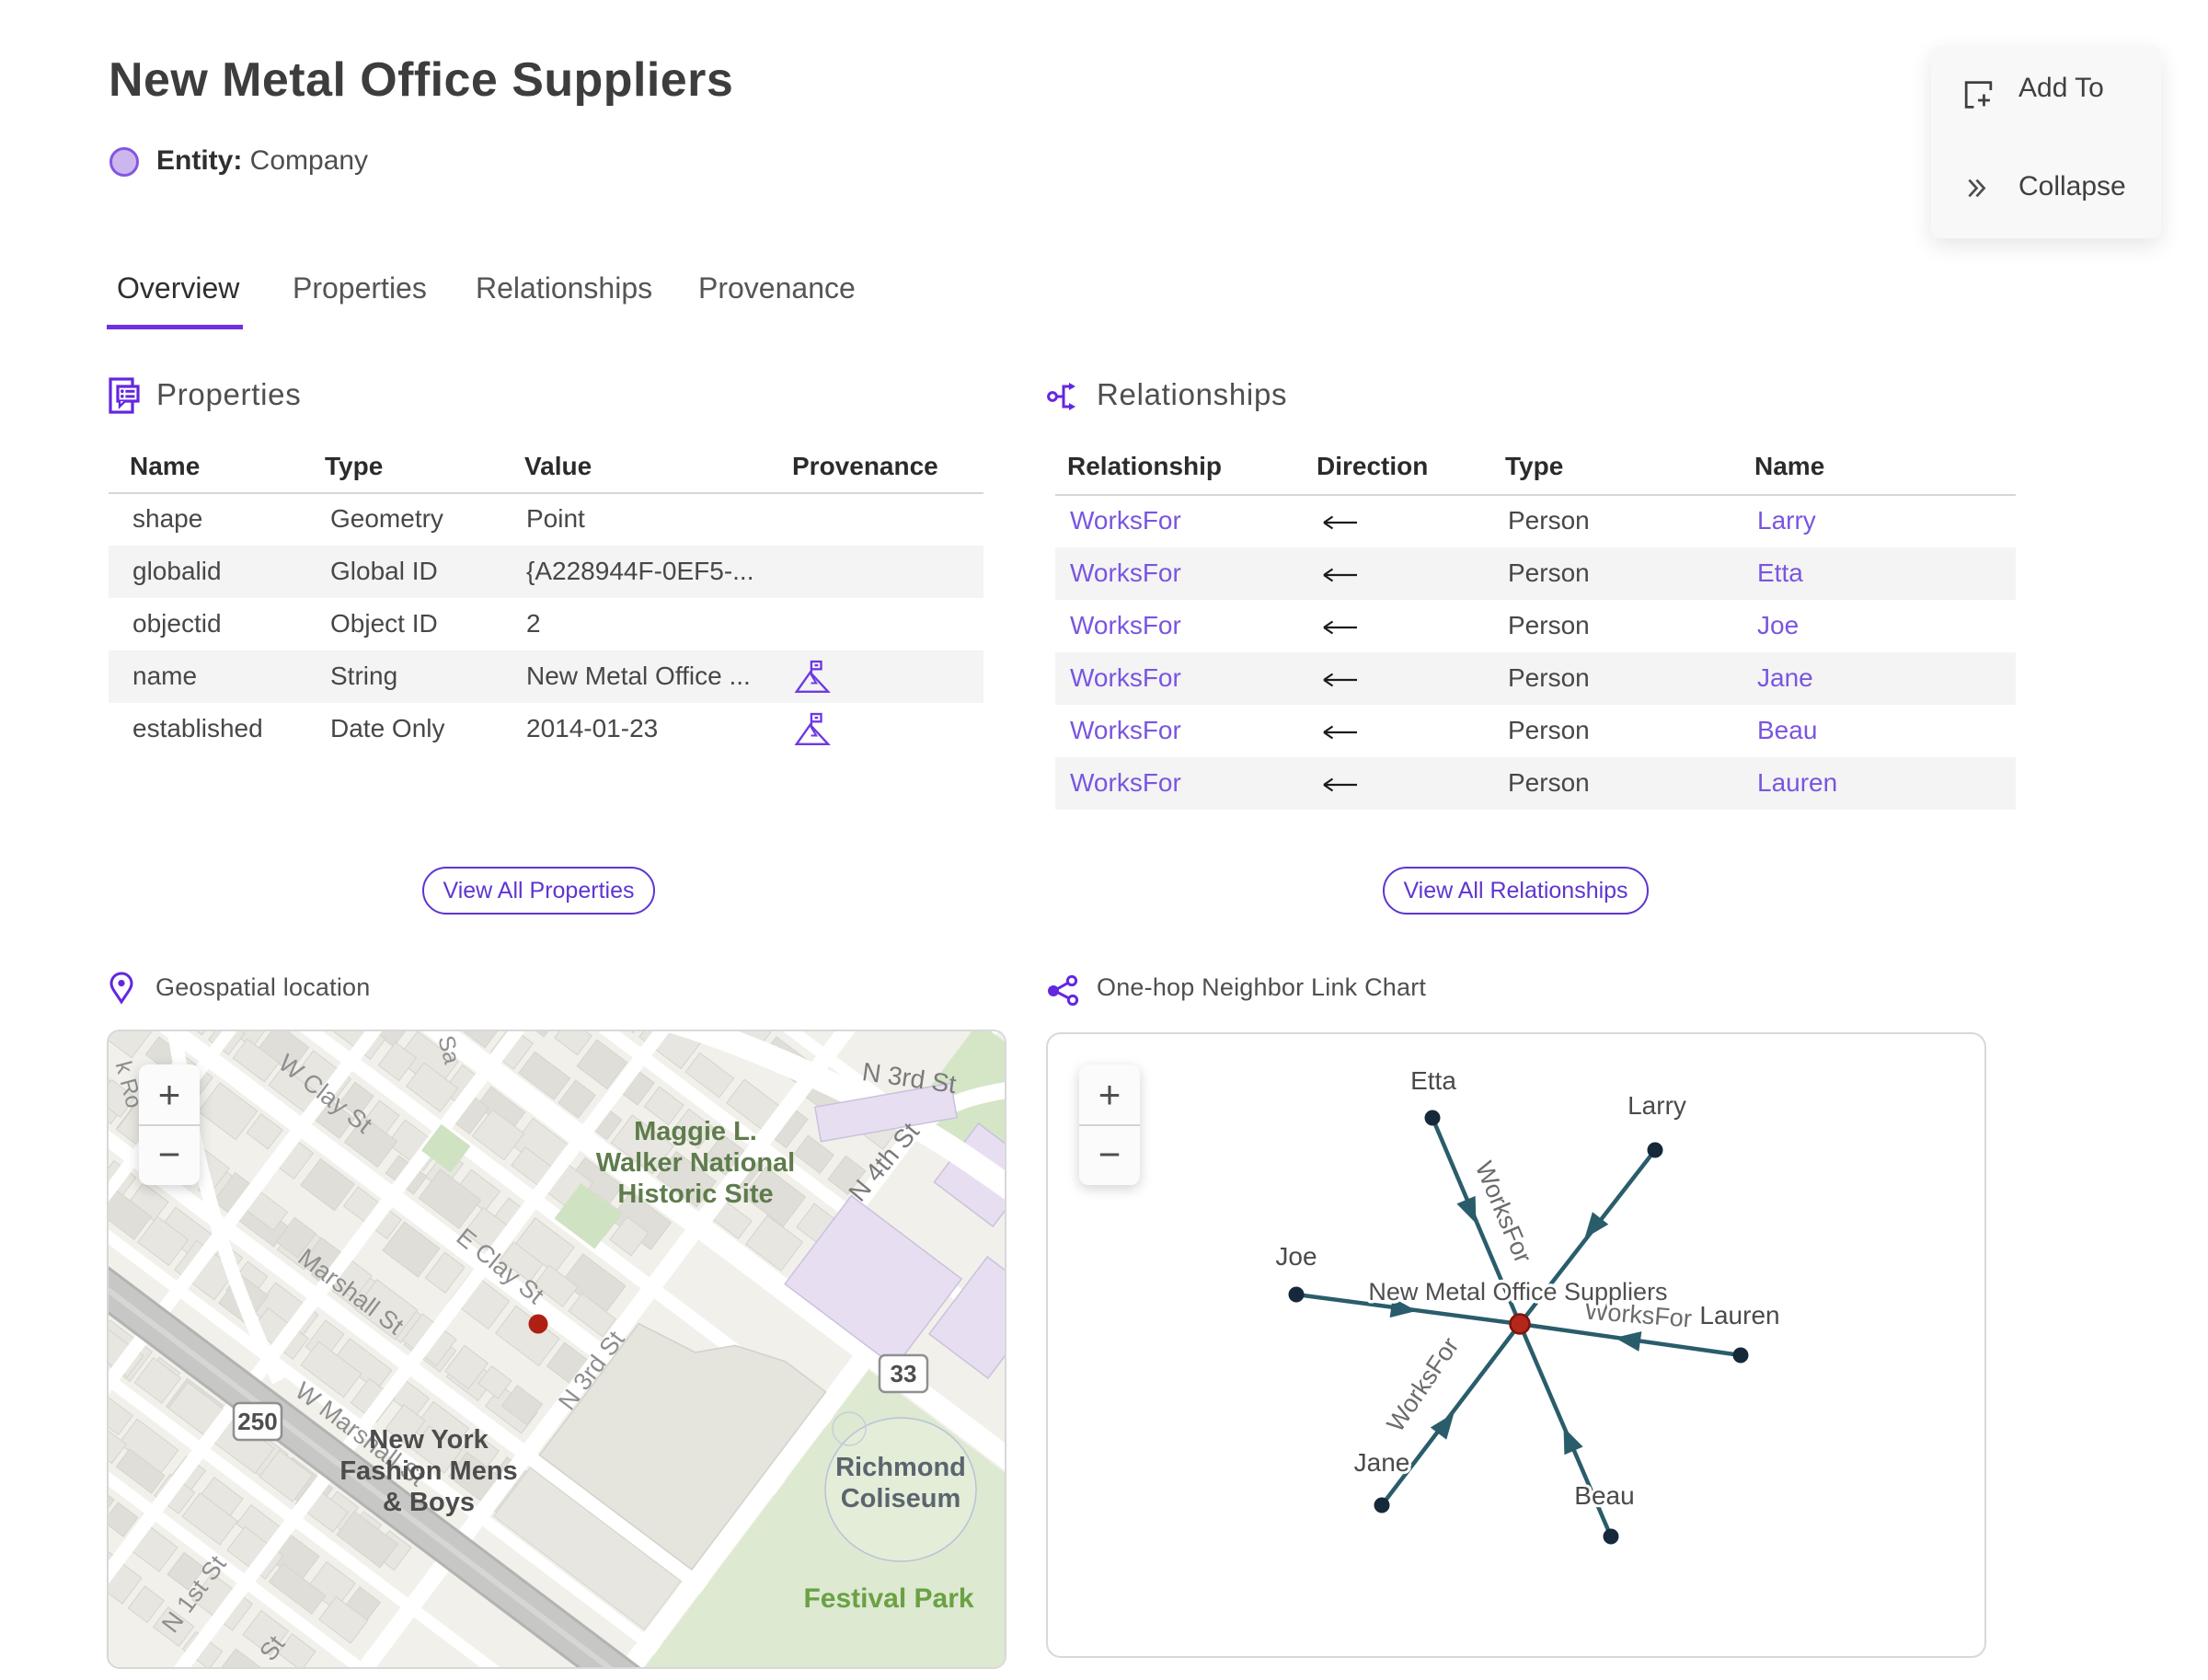 This screenshot has width=2208, height=1680. I want to click on svg-text: Coliseum, so click(901, 1498).